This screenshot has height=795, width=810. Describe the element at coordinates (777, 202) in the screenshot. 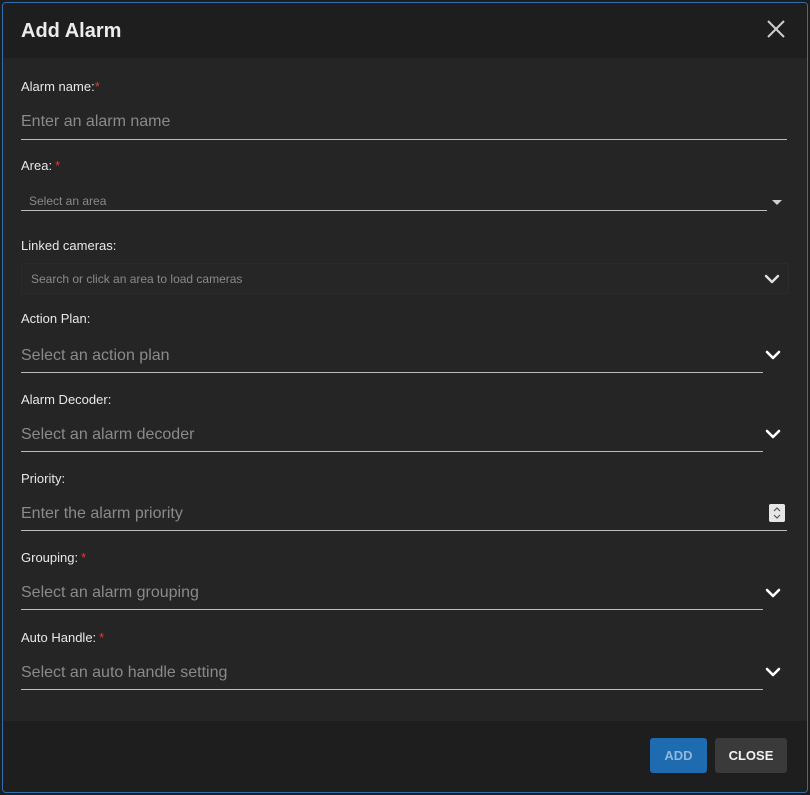

I see `caret-down-icon` at that location.